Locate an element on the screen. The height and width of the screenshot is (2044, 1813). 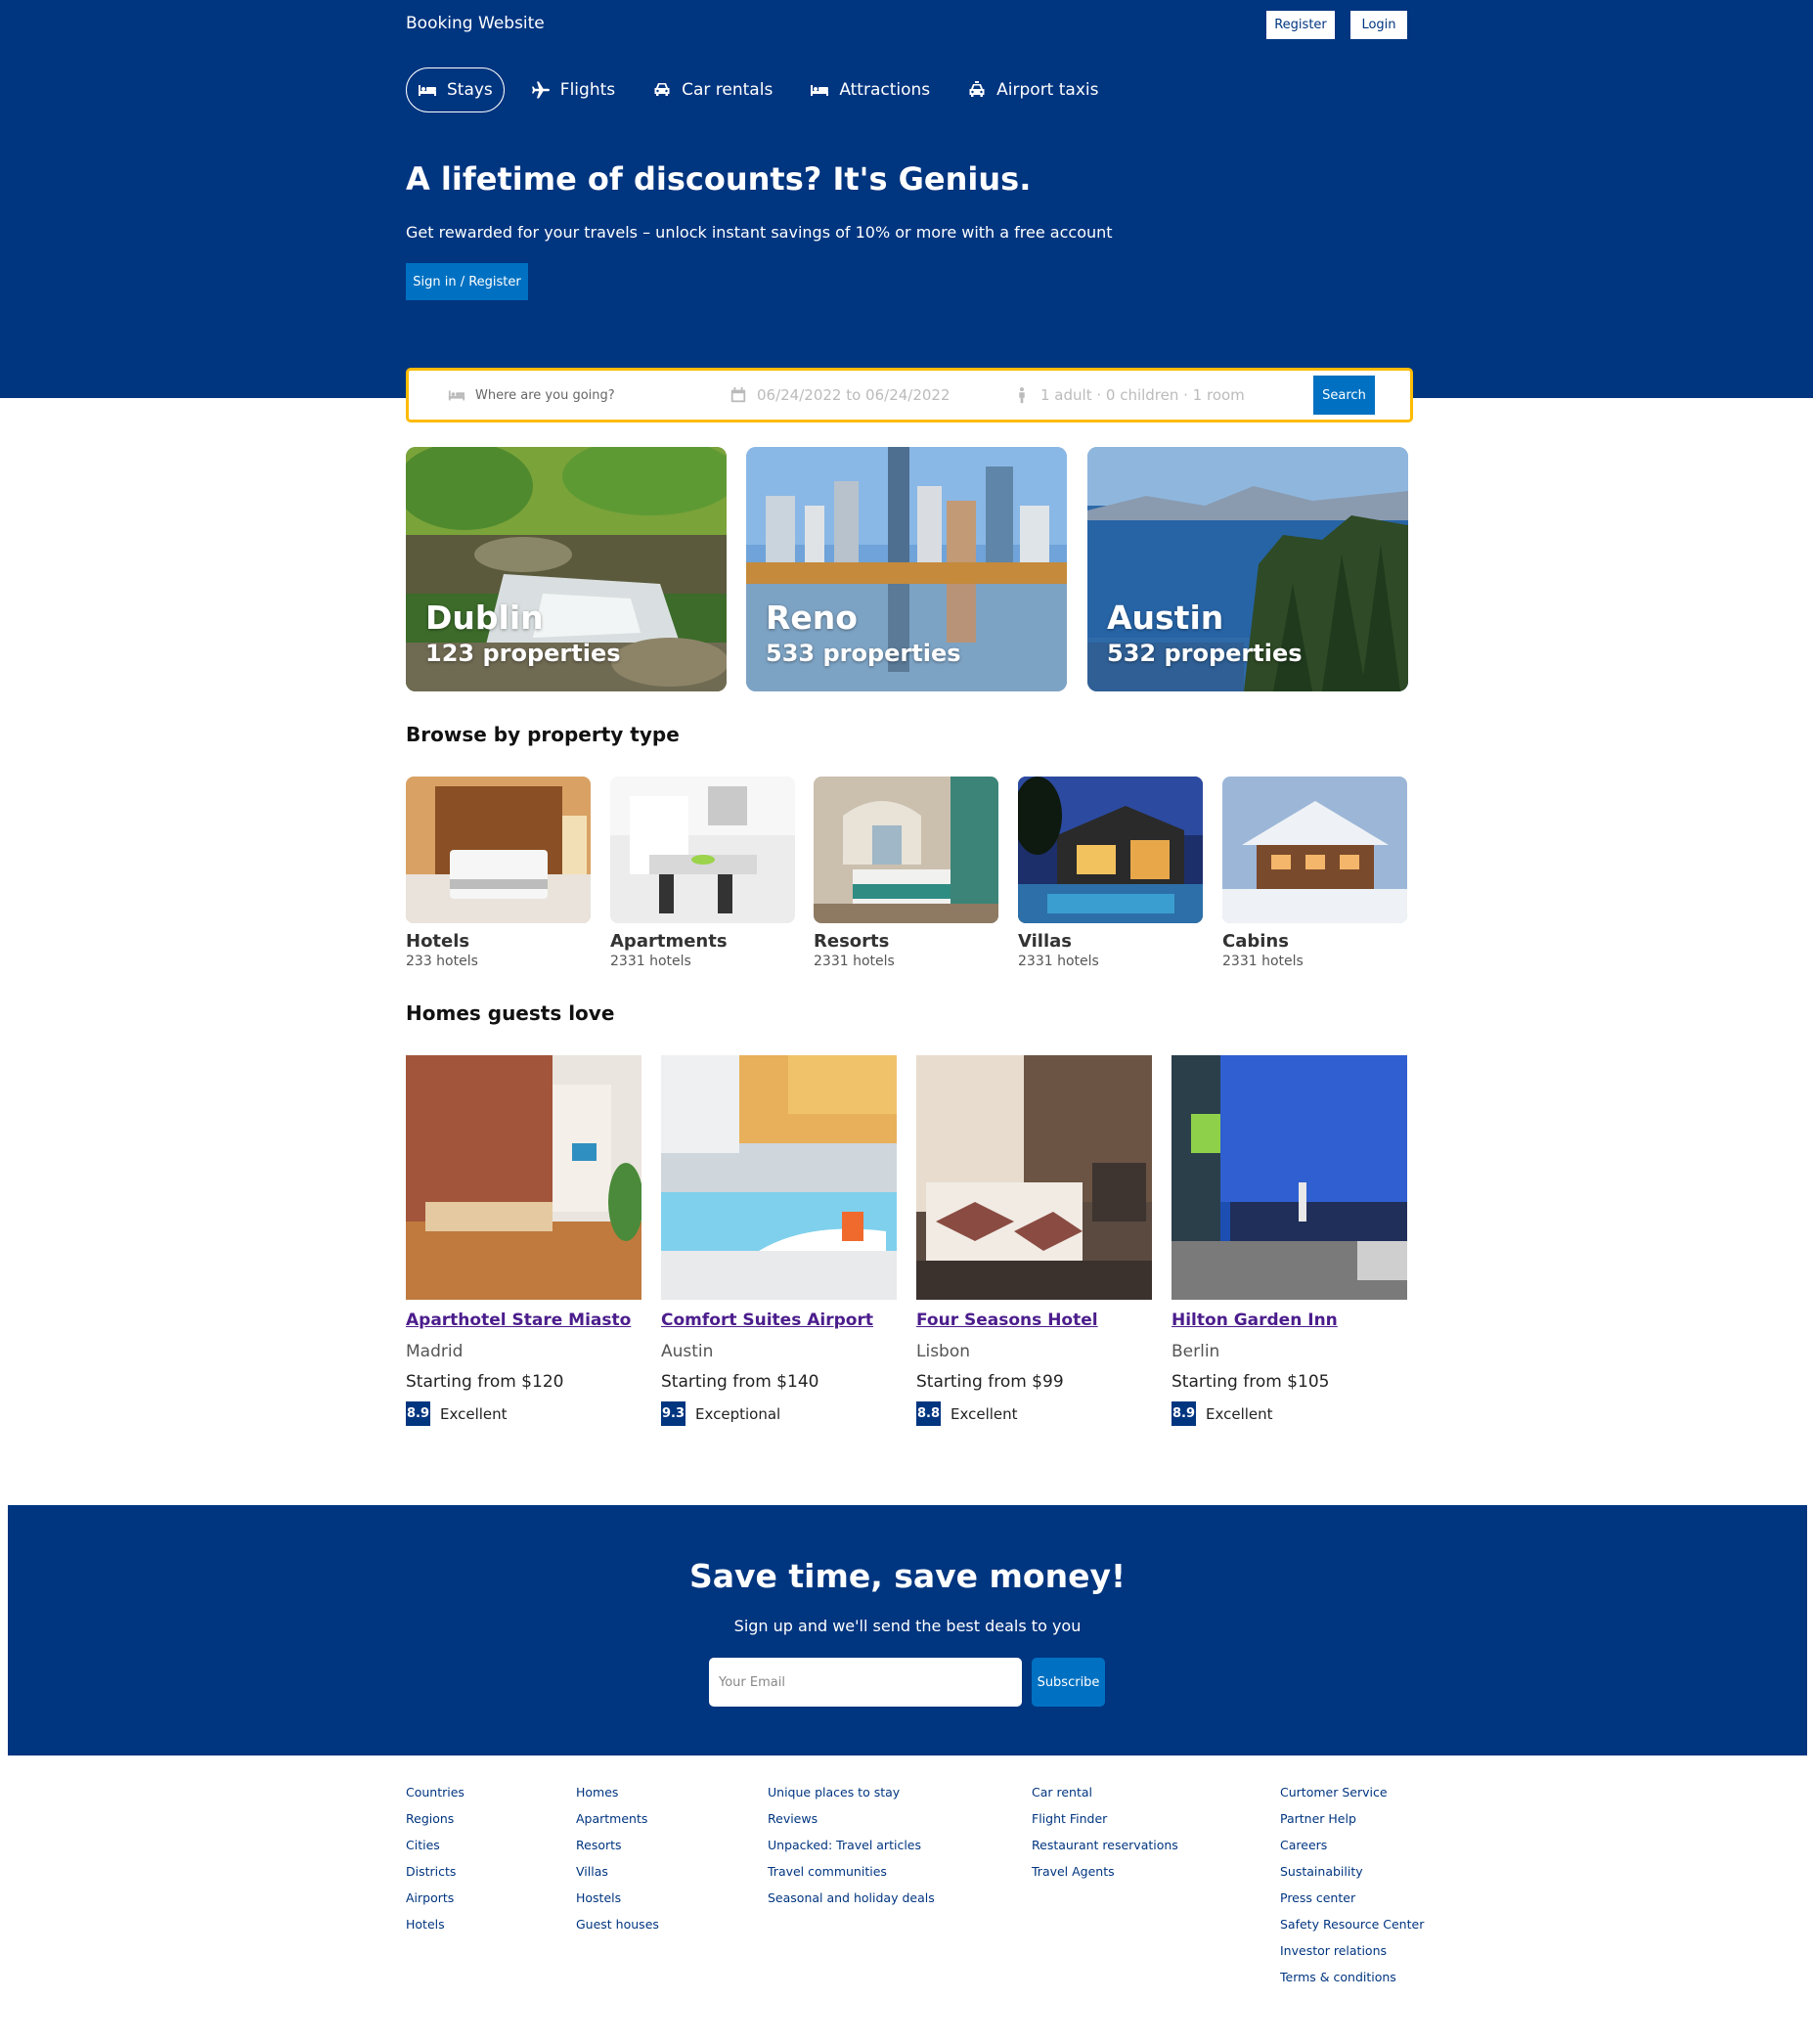
footer-link: Unpacked: Travel articles is located at coordinates (851, 1845).